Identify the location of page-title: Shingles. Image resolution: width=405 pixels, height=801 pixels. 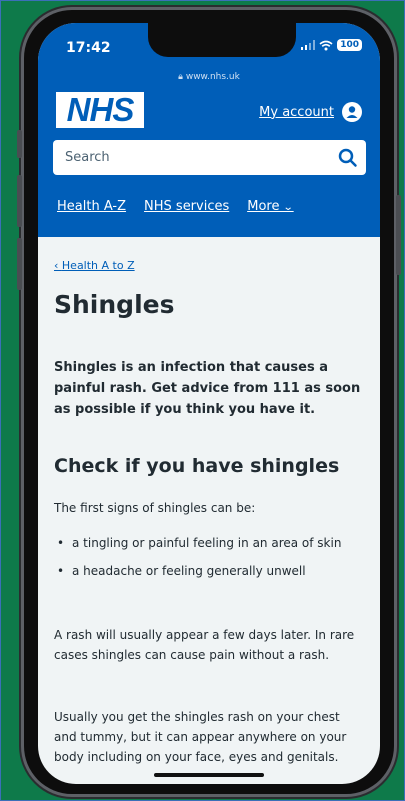
(114, 304).